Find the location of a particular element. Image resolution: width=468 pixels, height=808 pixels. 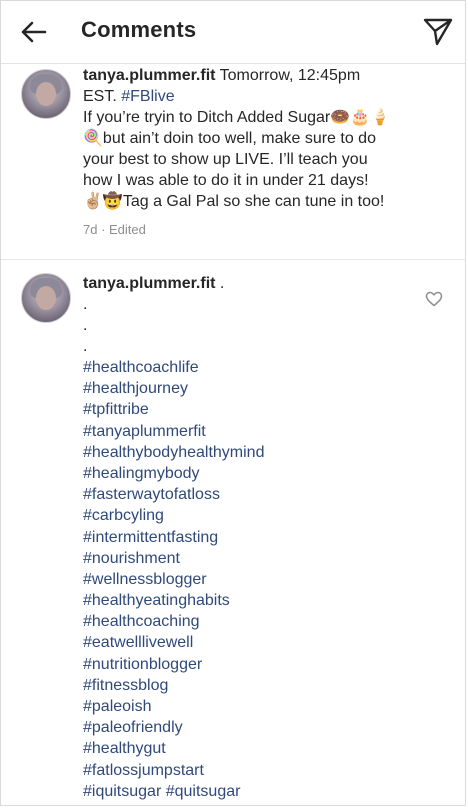

like-button is located at coordinates (434, 299).